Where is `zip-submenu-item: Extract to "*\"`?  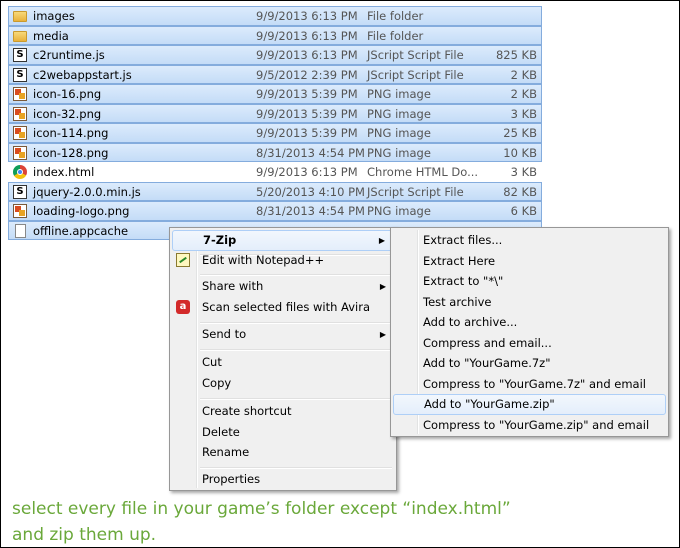 zip-submenu-item: Extract to "*\" is located at coordinates (529, 281).